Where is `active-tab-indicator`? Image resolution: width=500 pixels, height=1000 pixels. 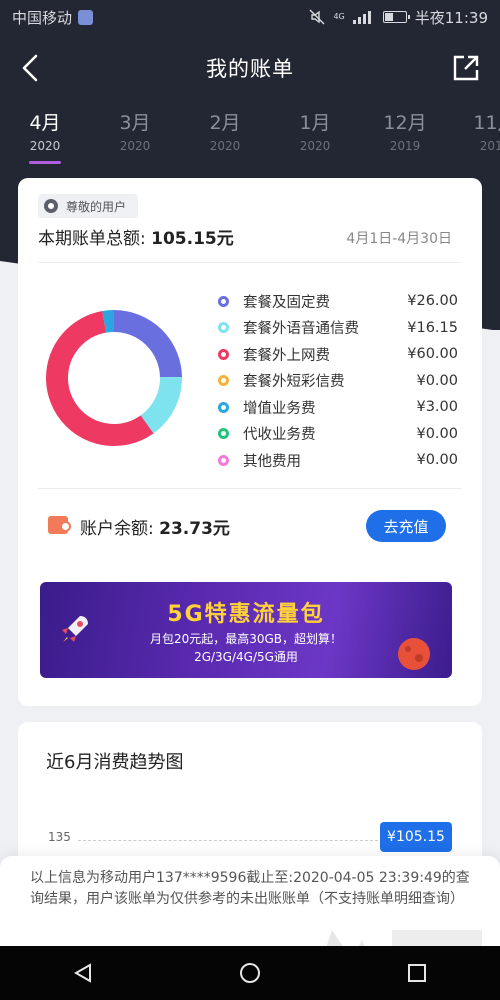
active-tab-indicator is located at coordinates (45, 162).